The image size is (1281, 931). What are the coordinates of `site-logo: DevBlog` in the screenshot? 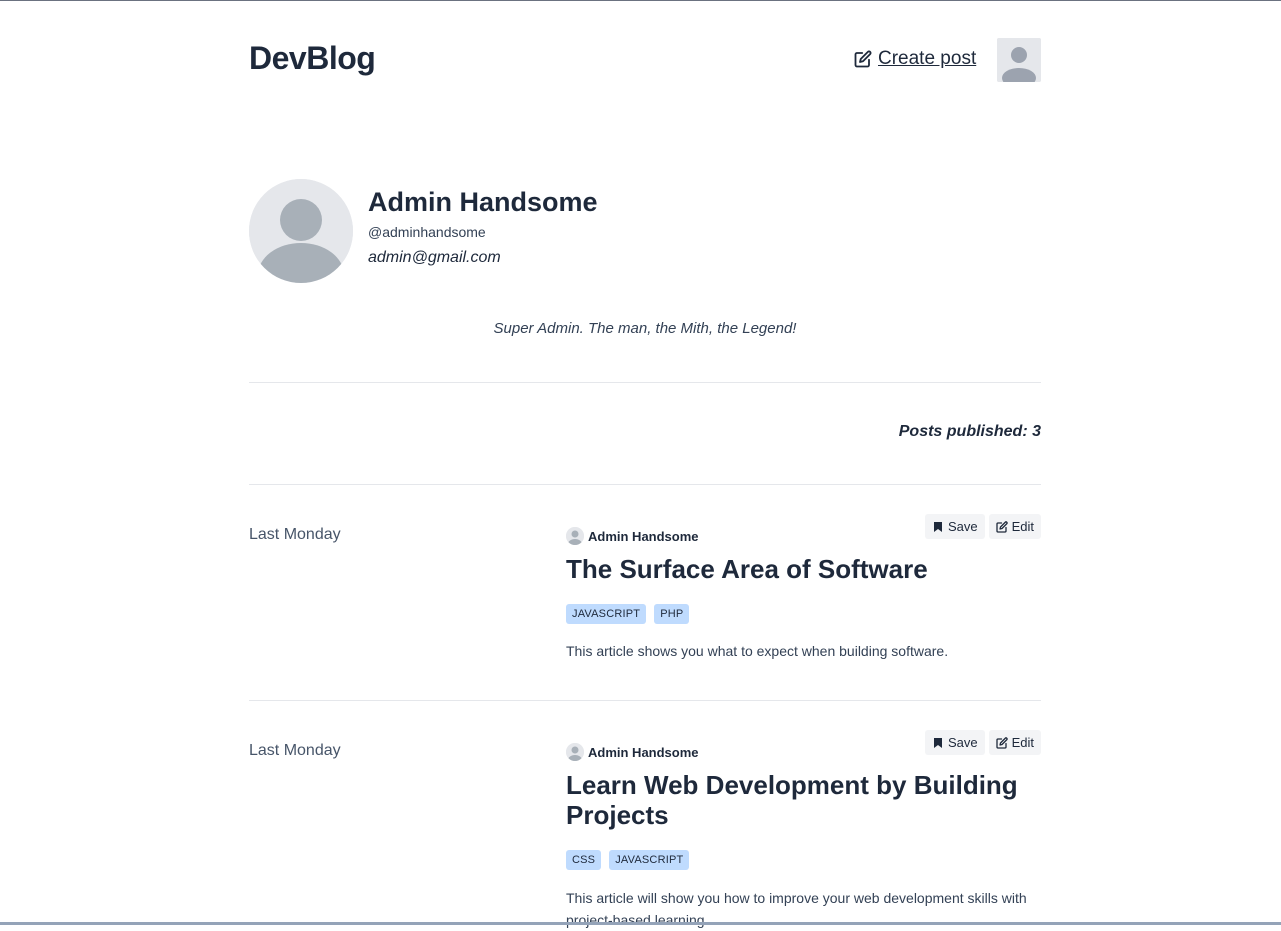 It's located at (312, 58).